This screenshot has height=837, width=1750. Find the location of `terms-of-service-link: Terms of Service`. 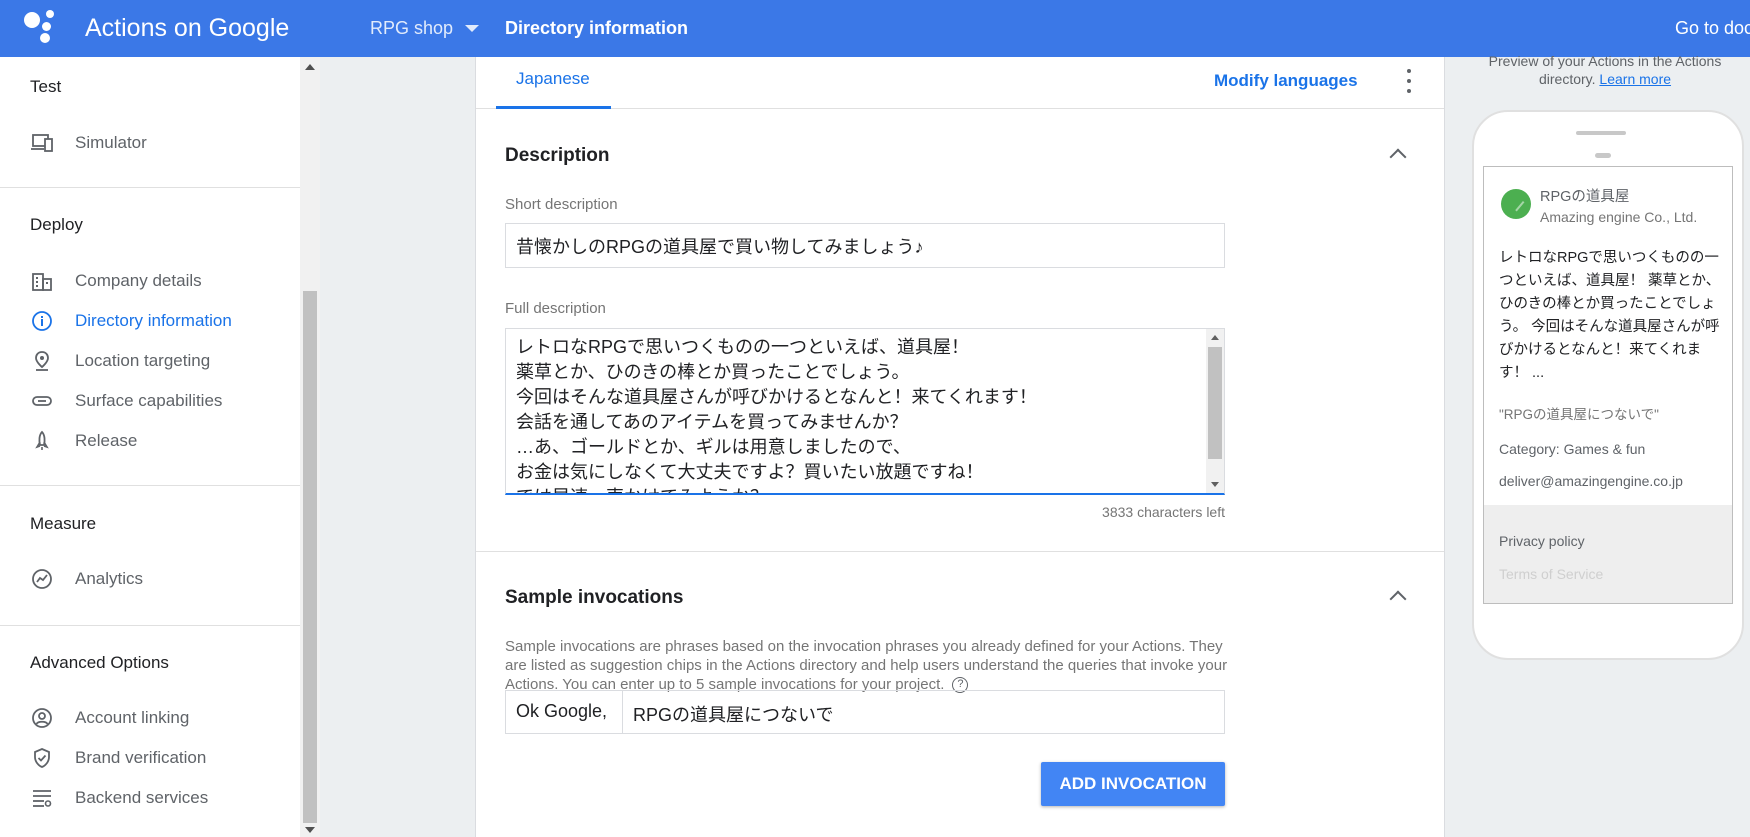

terms-of-service-link: Terms of Service is located at coordinates (1551, 574).